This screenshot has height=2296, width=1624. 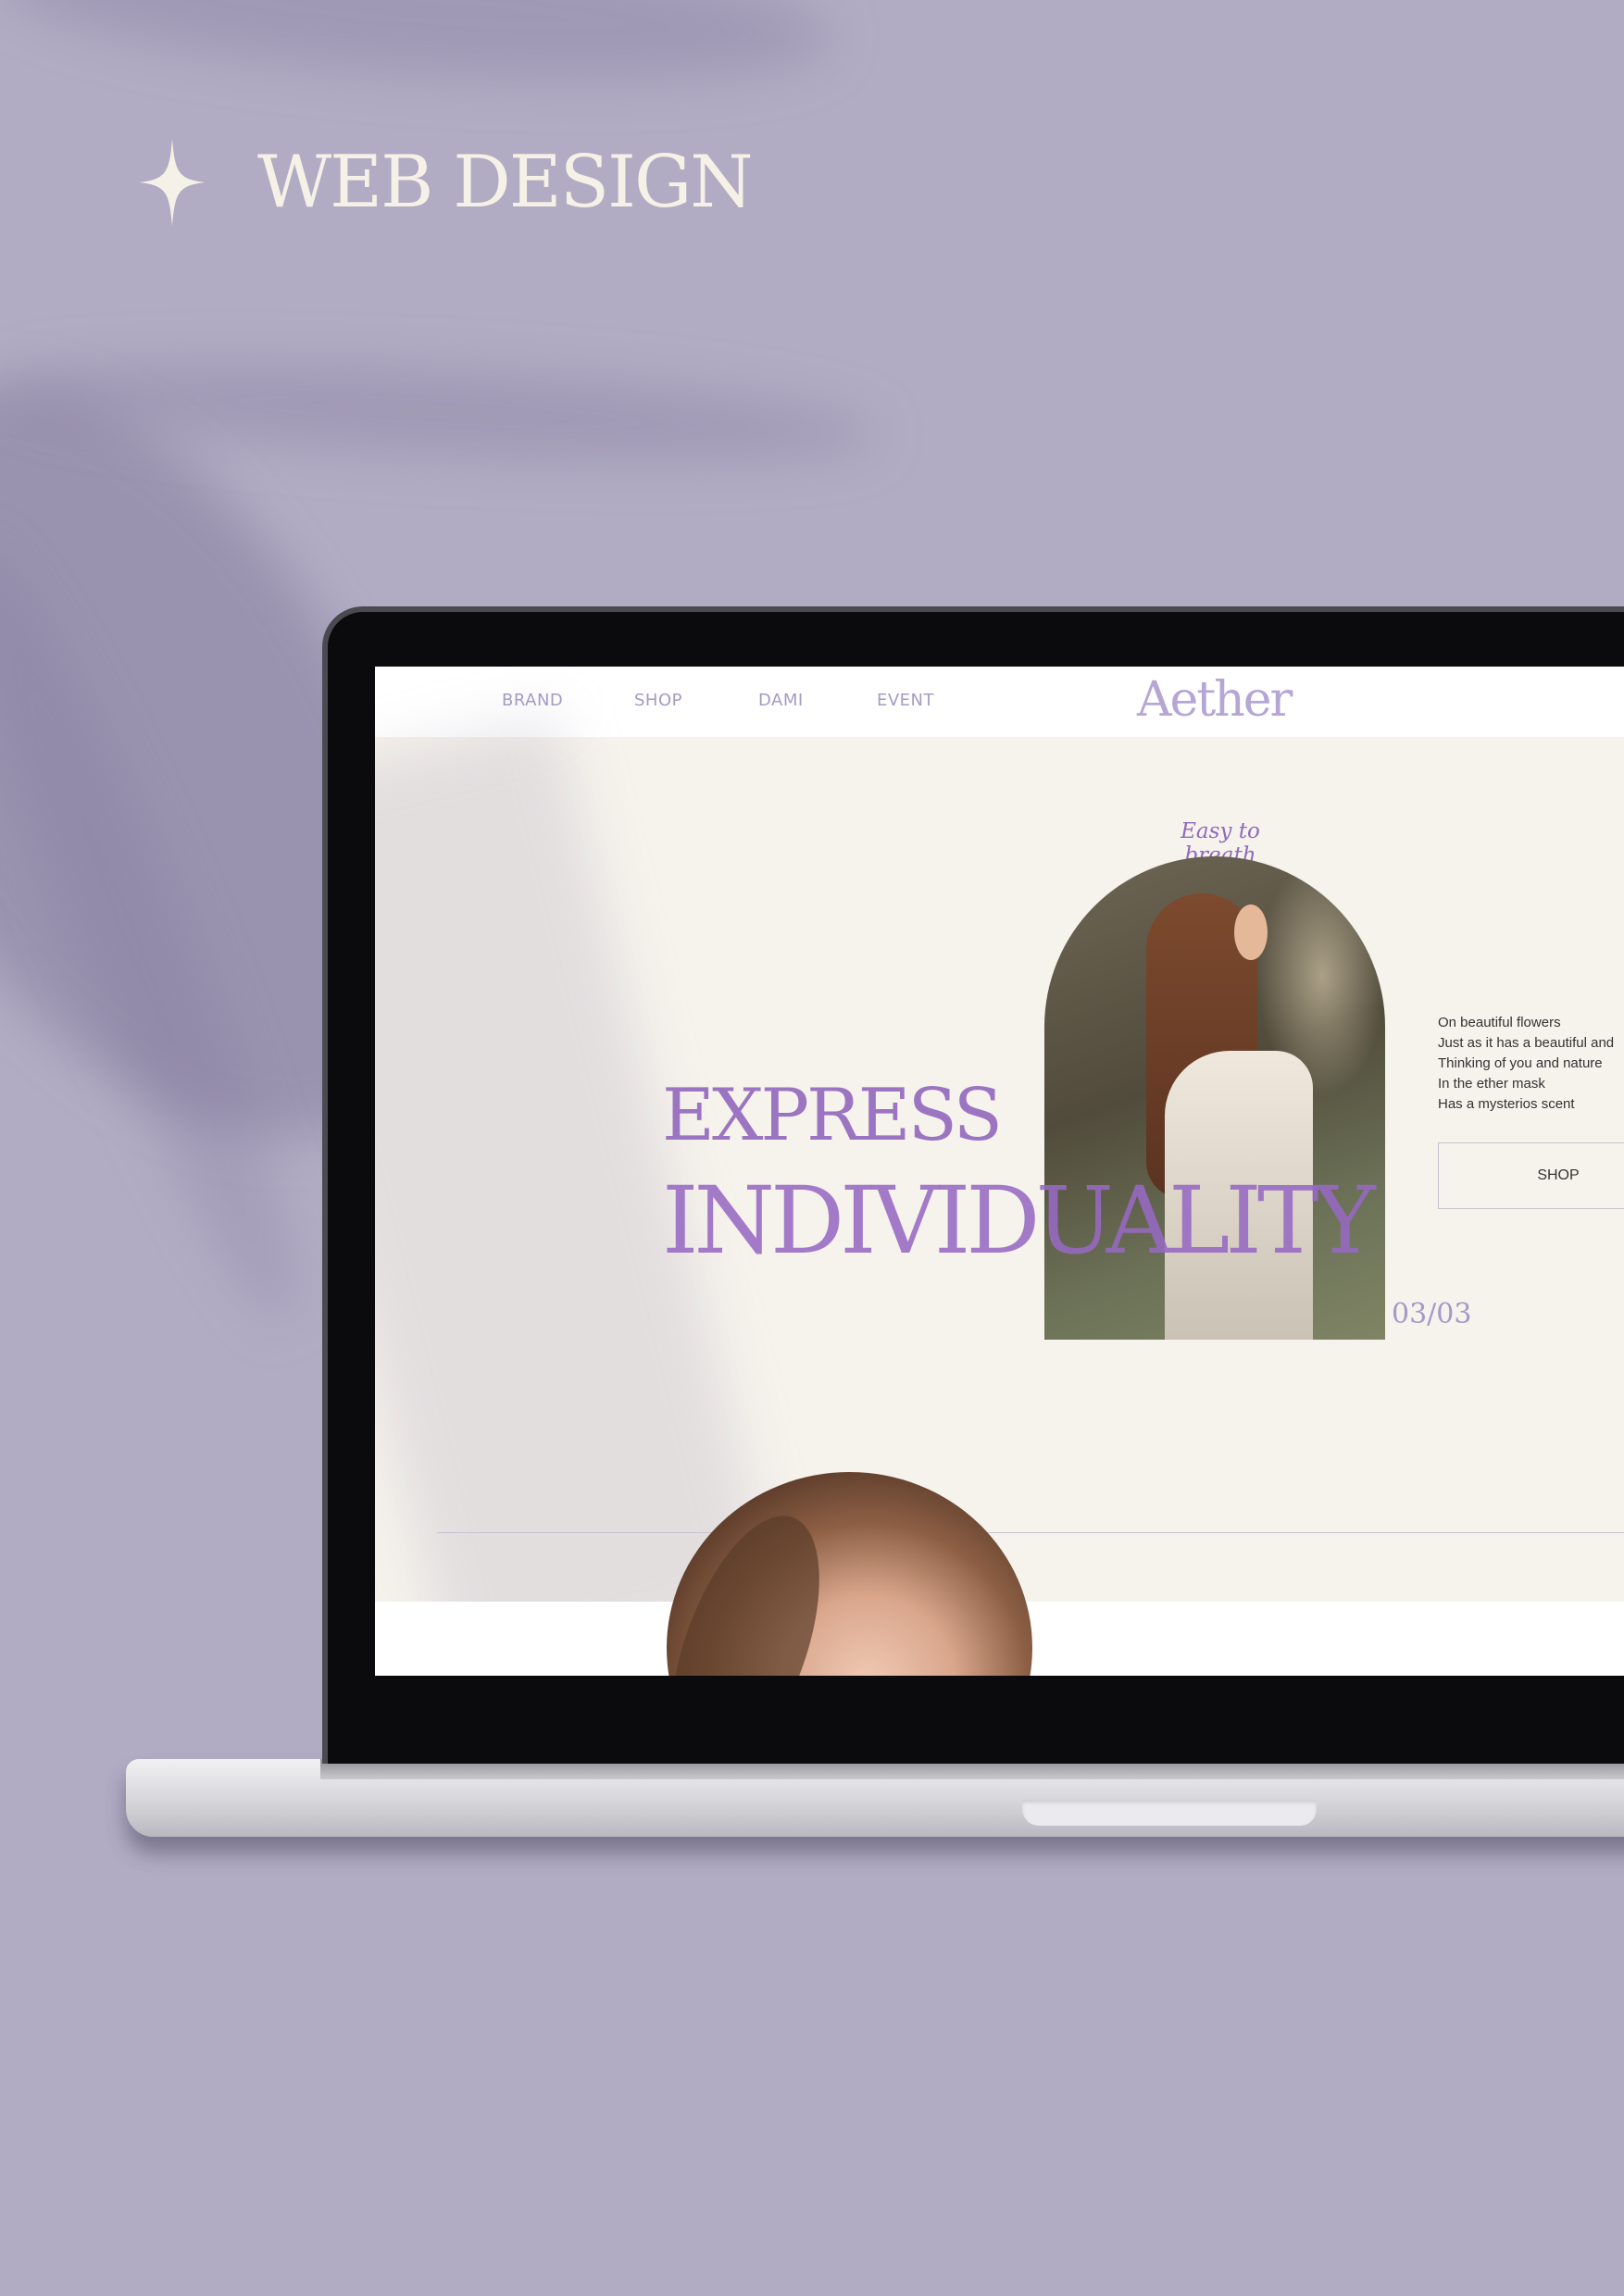 I want to click on laptop-base, so click(x=875, y=1798).